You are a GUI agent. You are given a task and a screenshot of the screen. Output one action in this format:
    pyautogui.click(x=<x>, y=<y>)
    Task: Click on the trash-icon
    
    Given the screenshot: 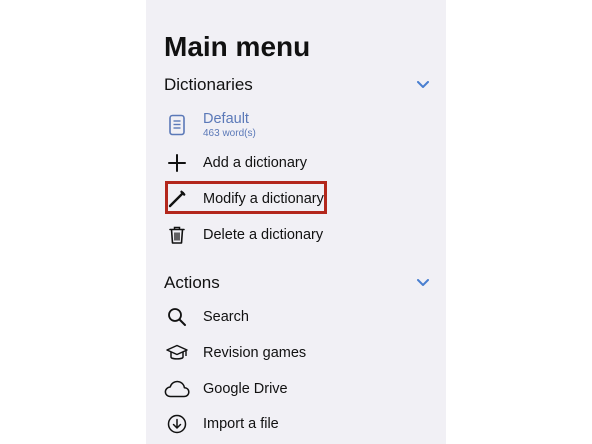 What is the action you would take?
    pyautogui.click(x=177, y=235)
    